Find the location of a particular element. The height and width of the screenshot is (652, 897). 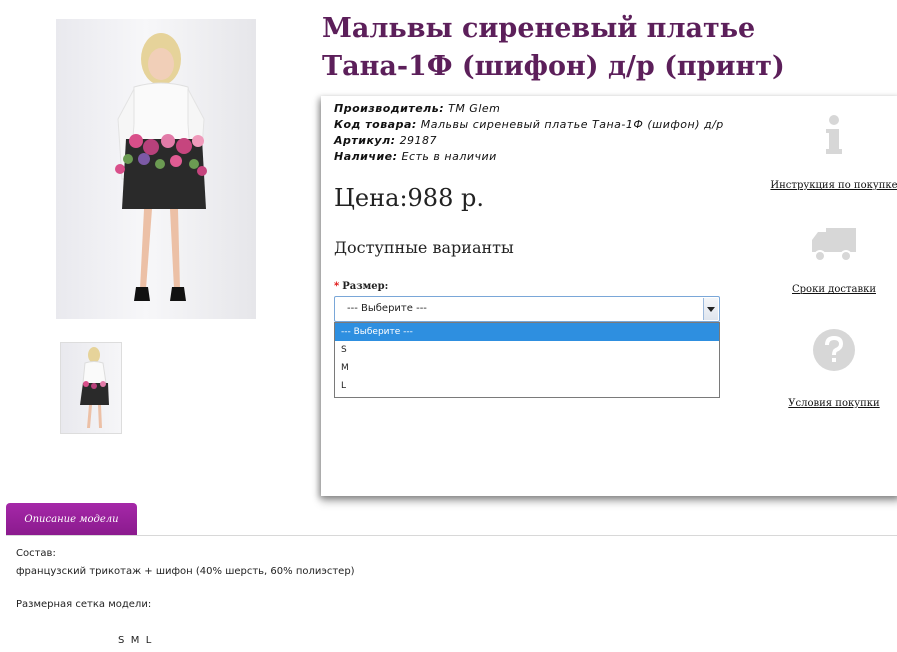

truck-icon is located at coordinates (834, 245).